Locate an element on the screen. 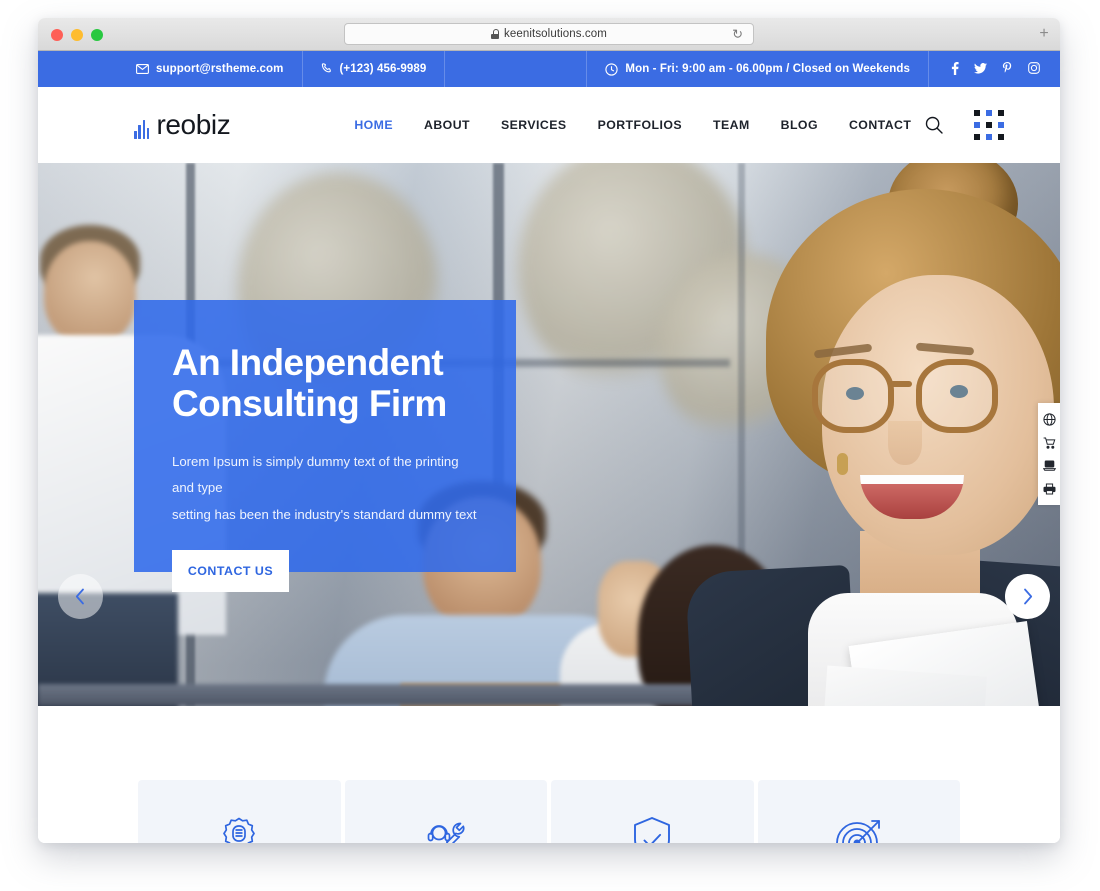  hero-title: An Independent Consulting Firm is located at coordinates (325, 383).